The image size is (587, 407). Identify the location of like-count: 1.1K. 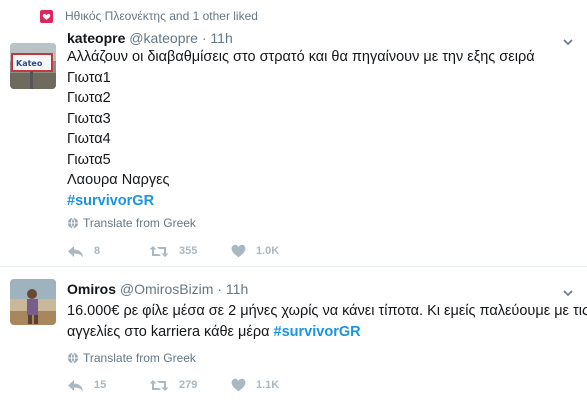
(268, 385).